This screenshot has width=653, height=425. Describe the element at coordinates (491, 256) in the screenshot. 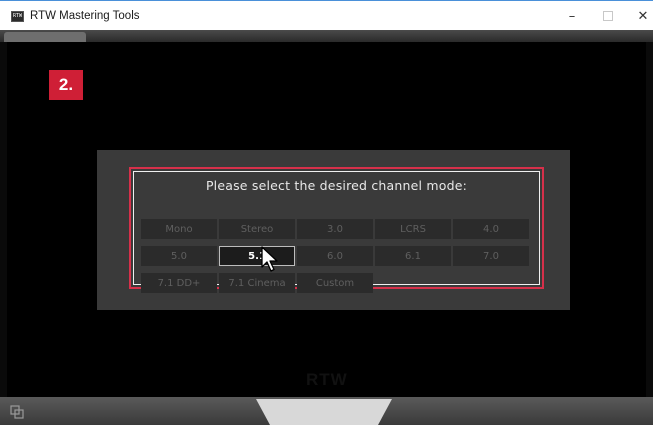

I see `mode-button-7-0: 7.0` at that location.